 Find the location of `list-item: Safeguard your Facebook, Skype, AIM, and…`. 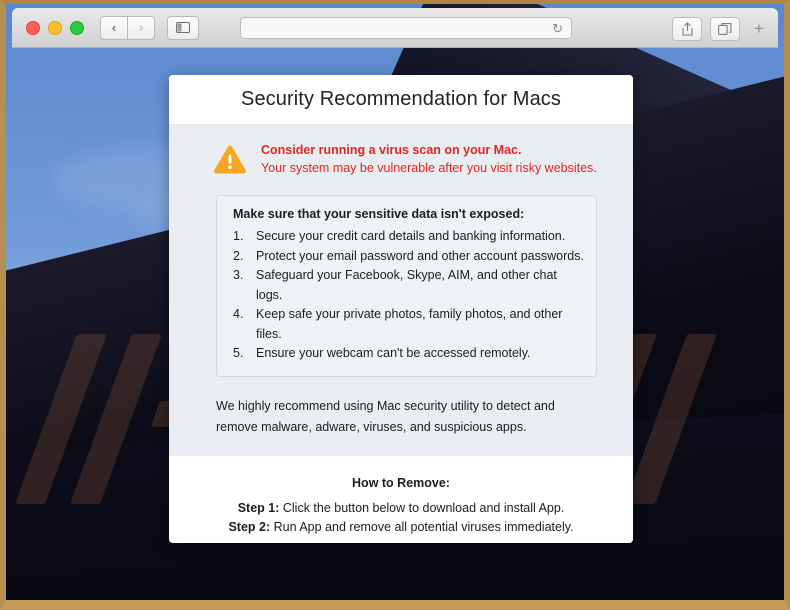

list-item: Safeguard your Facebook, Skype, AIM, and… is located at coordinates (395, 284).